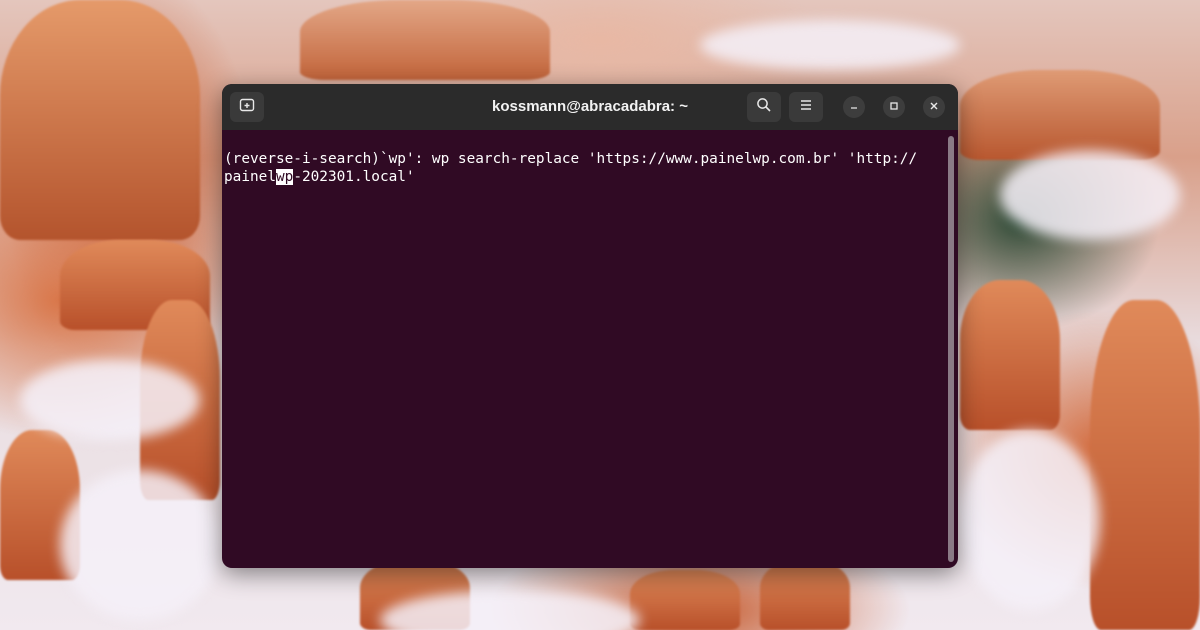 This screenshot has height=630, width=1200. I want to click on vertical-scrollbar, so click(951, 349).